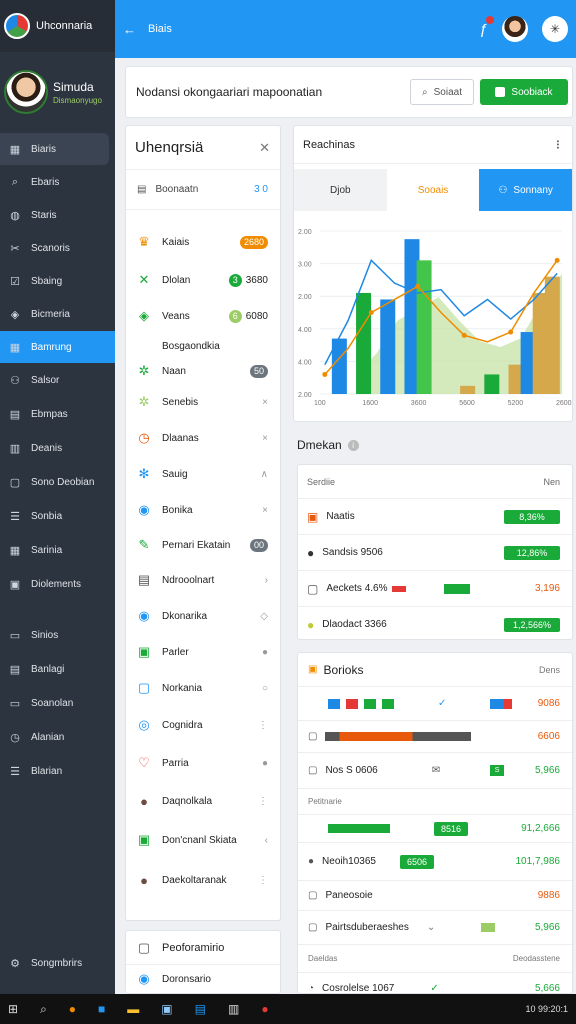  Describe the element at coordinates (54, 314) in the screenshot. I see `sidebar-item-5: ◈ Bicmeria` at that location.